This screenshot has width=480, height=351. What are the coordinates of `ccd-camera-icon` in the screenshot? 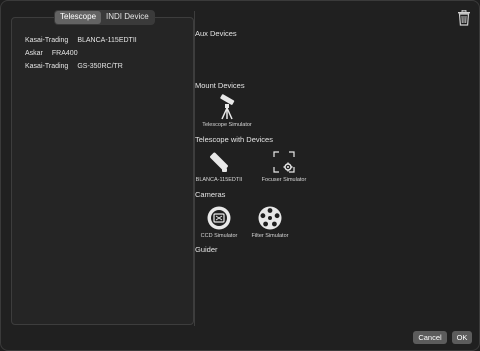 It's located at (219, 218).